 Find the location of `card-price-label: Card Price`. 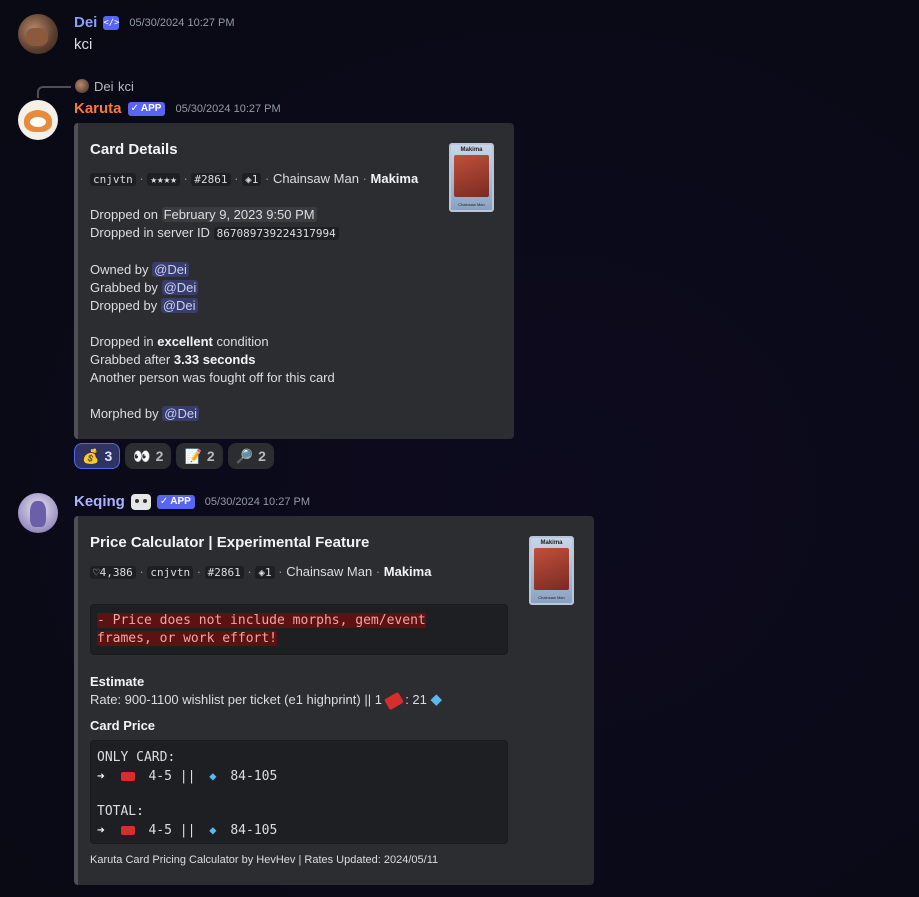

card-price-label: Card Price is located at coordinates (123, 725).